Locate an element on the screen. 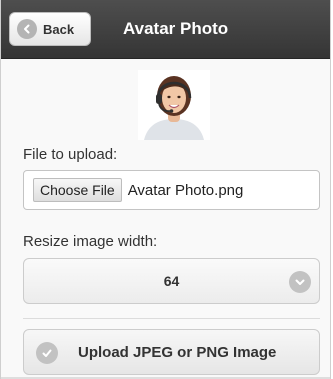  avatar is located at coordinates (174, 105).